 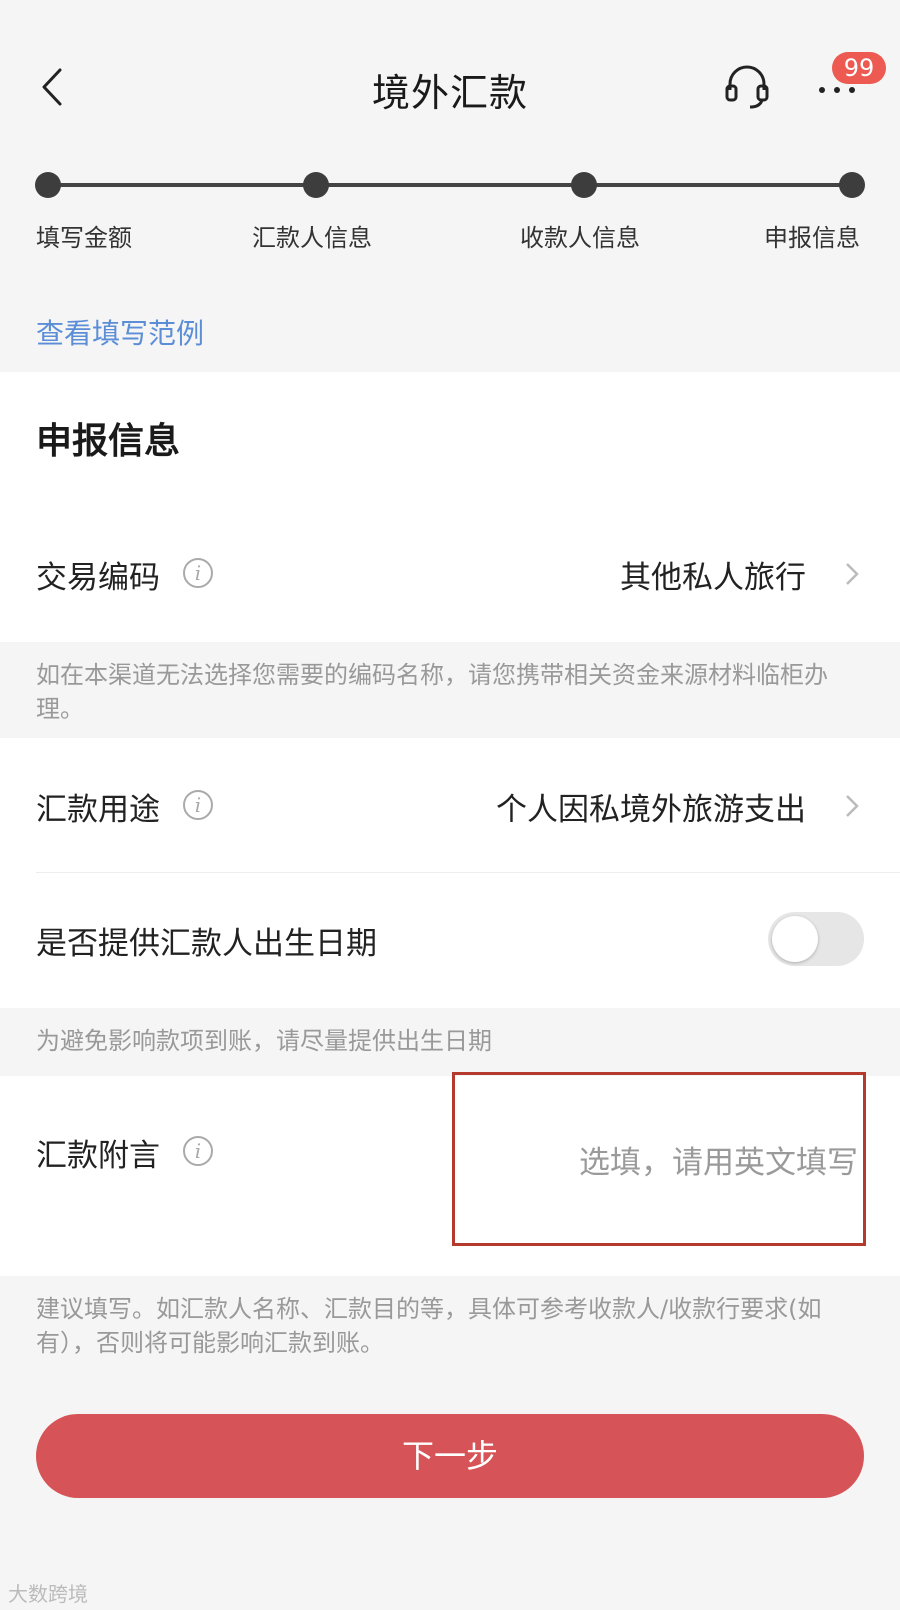 What do you see at coordinates (48, 1594) in the screenshot?
I see `watermark-logo: 大数跨境` at bounding box center [48, 1594].